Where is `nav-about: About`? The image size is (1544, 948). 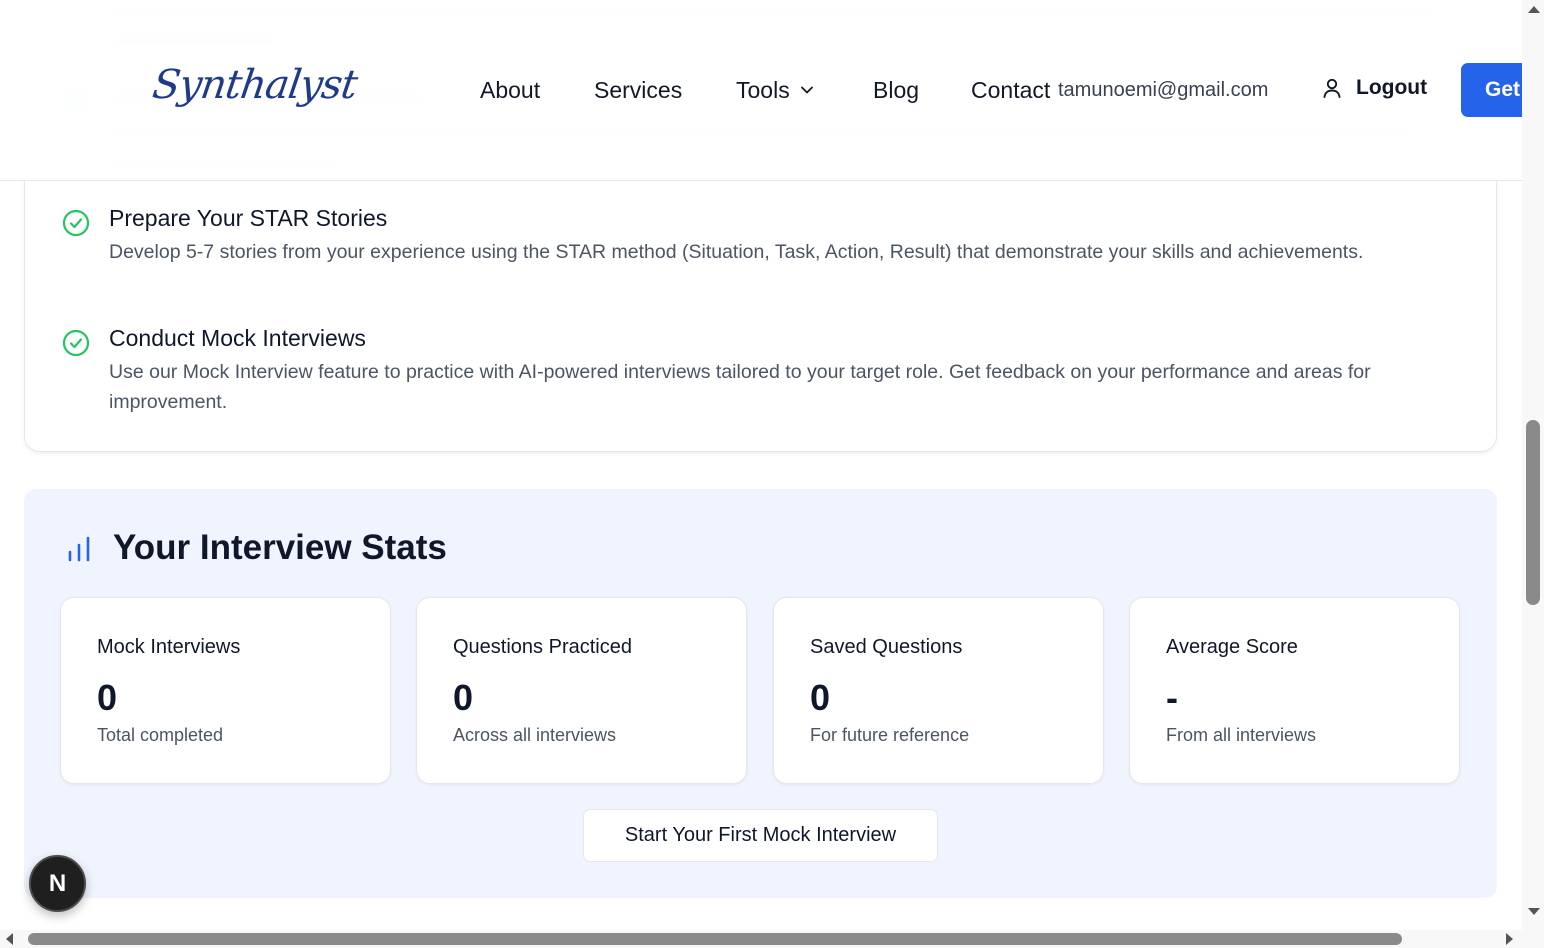
nav-about: About is located at coordinates (510, 90).